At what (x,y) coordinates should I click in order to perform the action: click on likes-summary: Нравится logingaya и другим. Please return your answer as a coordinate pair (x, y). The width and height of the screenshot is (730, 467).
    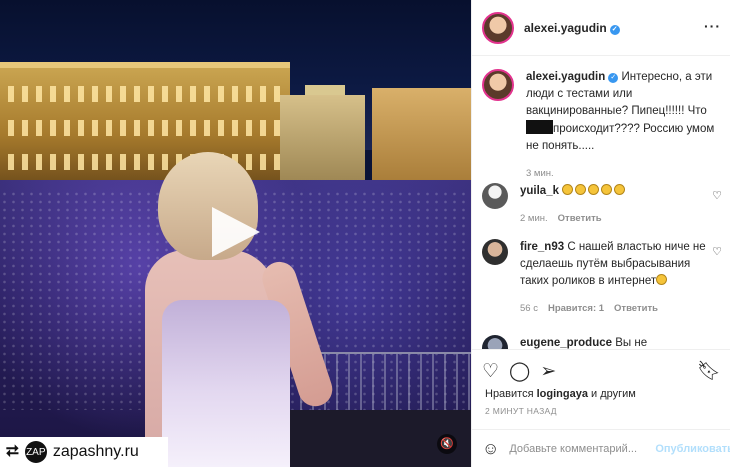
    Looking at the image, I should click on (560, 394).